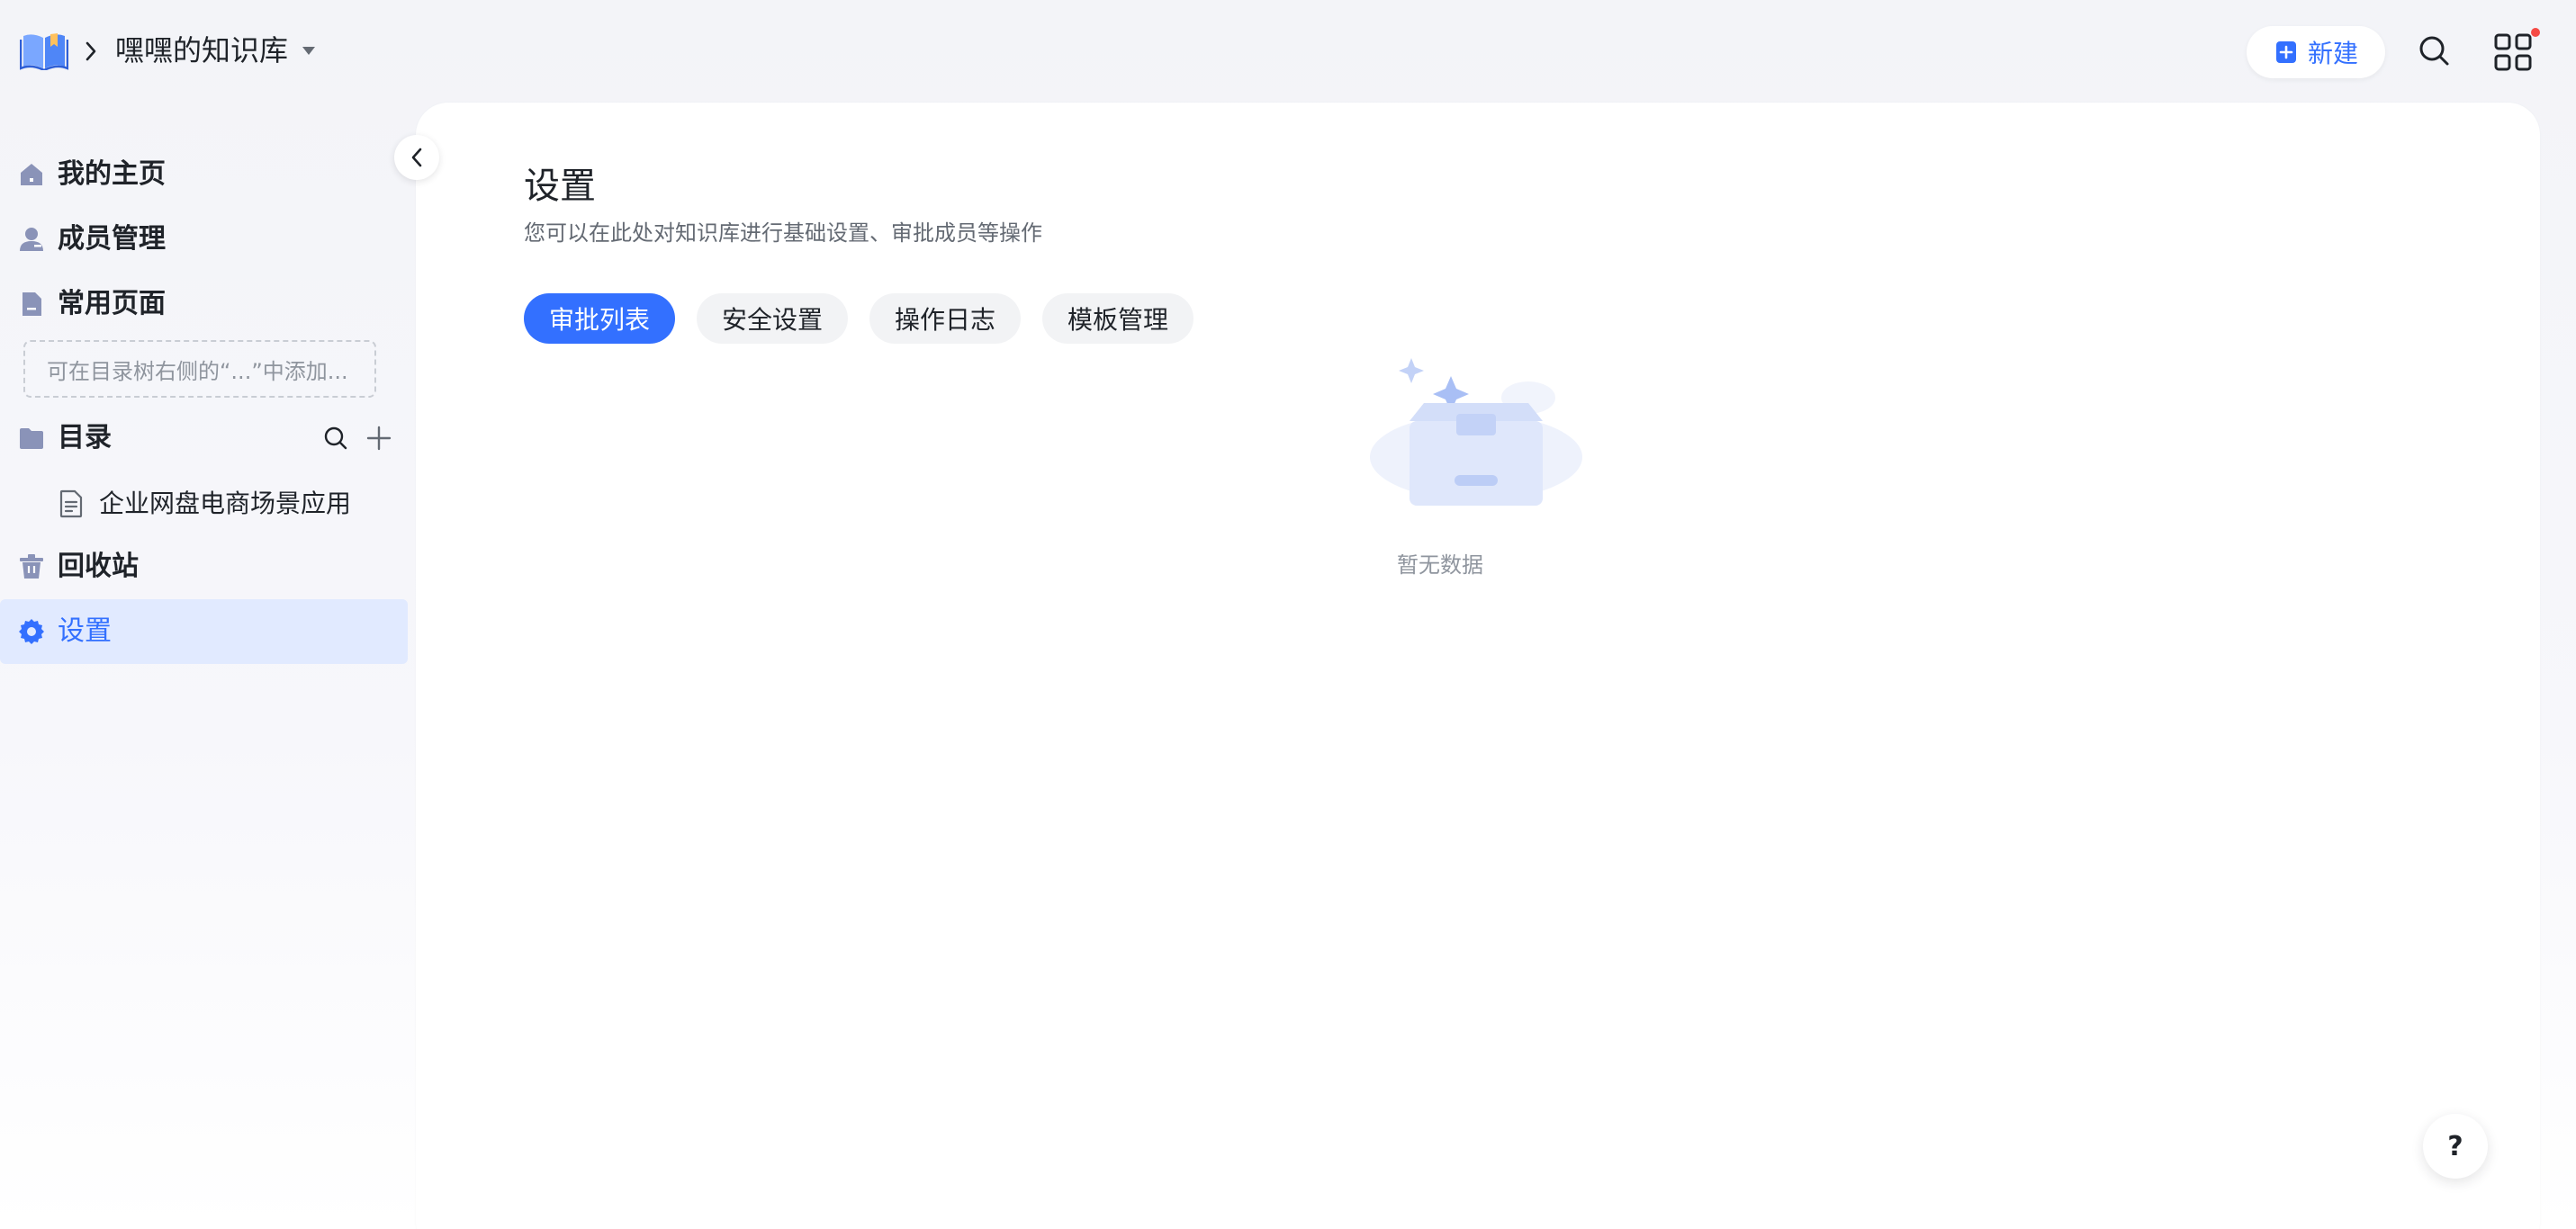 This screenshot has width=2576, height=1229. Describe the element at coordinates (31, 239) in the screenshot. I see `user-icon` at that location.